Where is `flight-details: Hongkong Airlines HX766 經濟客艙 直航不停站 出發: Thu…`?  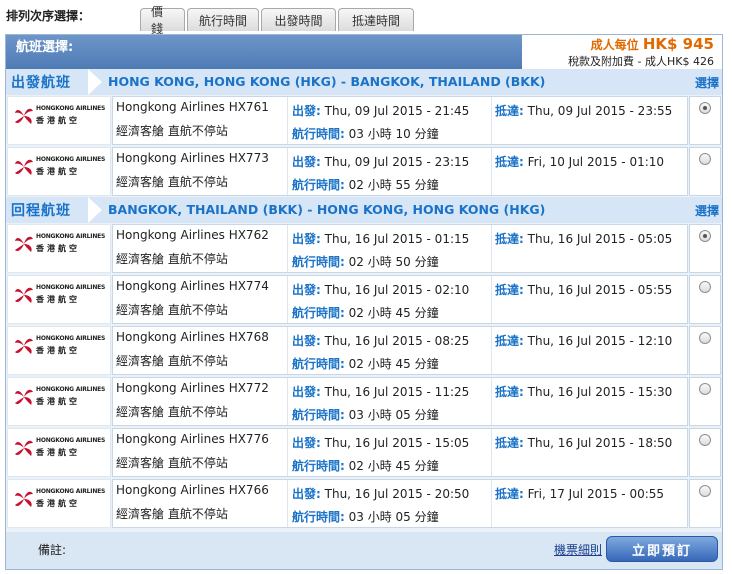
flight-details: Hongkong Airlines HX766 經濟客艙 直航不停站 出發: Thu… is located at coordinates (400, 503).